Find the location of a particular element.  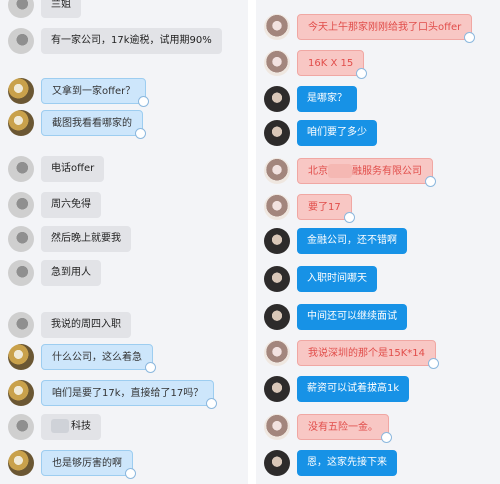

message-bubble: 入职时间哪天 is located at coordinates (337, 279).